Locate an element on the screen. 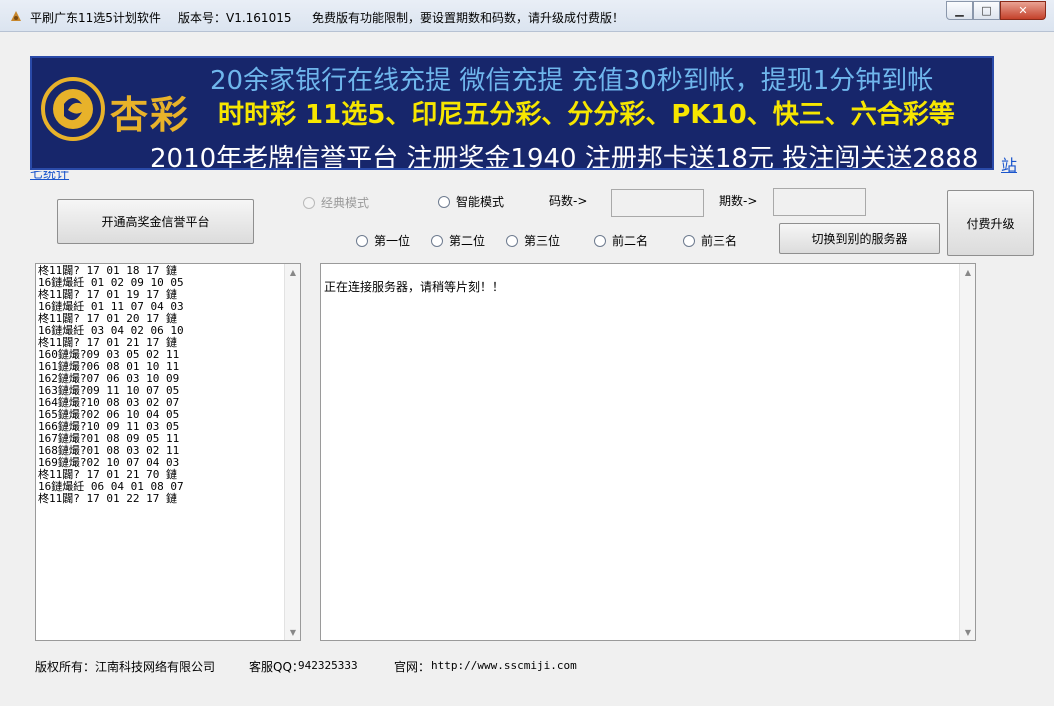 The width and height of the screenshot is (1054, 706). status-text: 正在连接服务器，请稍等片刻！！ is located at coordinates (414, 287).